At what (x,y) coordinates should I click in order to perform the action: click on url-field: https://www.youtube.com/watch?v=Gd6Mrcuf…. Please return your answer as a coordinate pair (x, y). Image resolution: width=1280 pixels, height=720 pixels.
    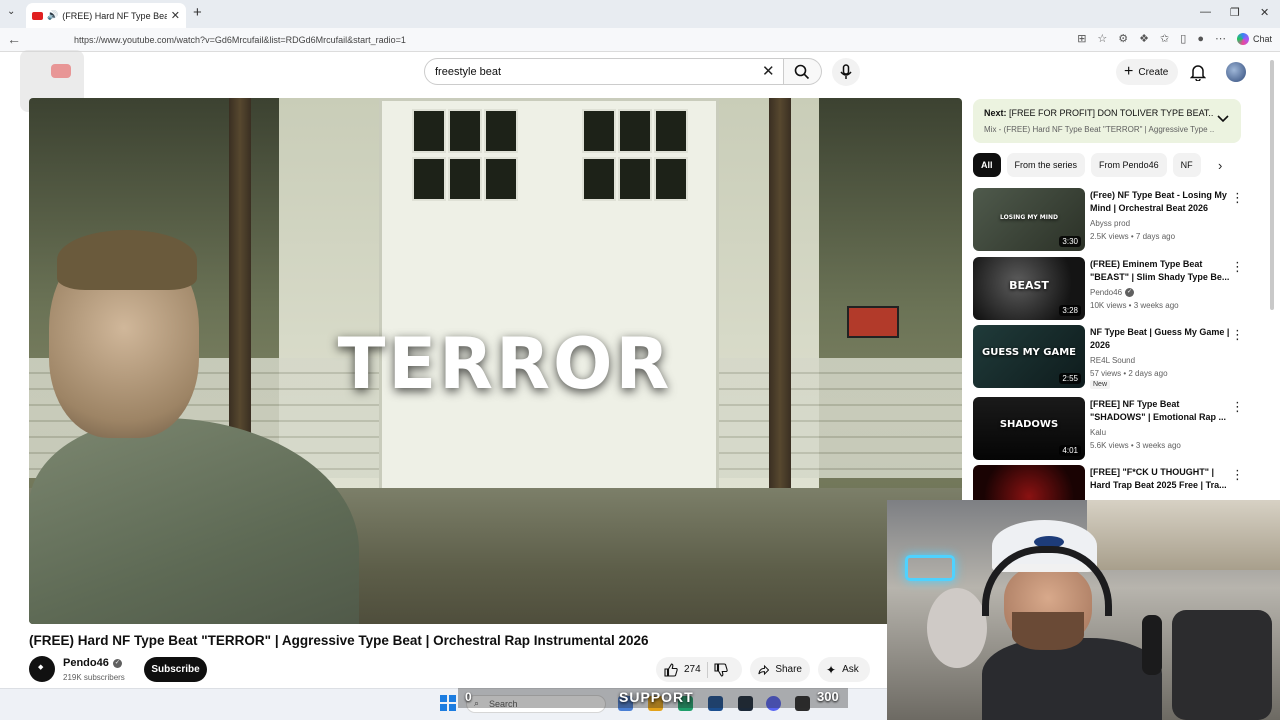
    Looking at the image, I should click on (240, 40).